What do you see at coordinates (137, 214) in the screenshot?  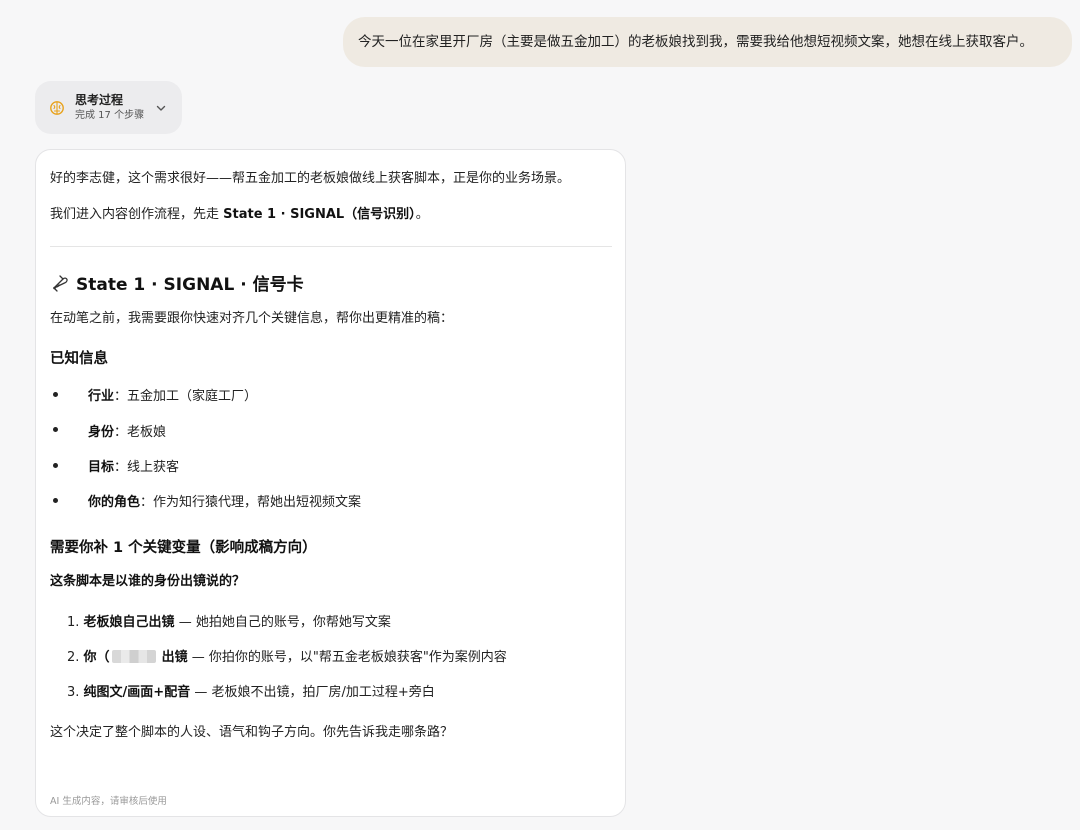 I see `intro-prefix: 我们进入内容创作流程，先走` at bounding box center [137, 214].